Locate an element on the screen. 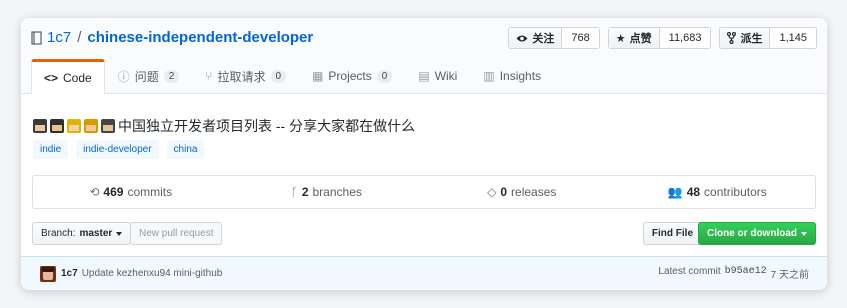 The image size is (847, 308). repo-owner-link: 1c7 is located at coordinates (59, 37).